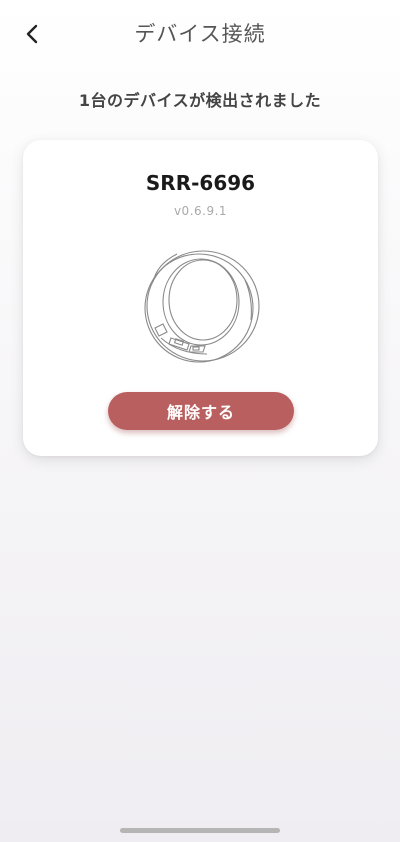 The width and height of the screenshot is (400, 842). Describe the element at coordinates (201, 411) in the screenshot. I see `release-button: 解除する` at that location.